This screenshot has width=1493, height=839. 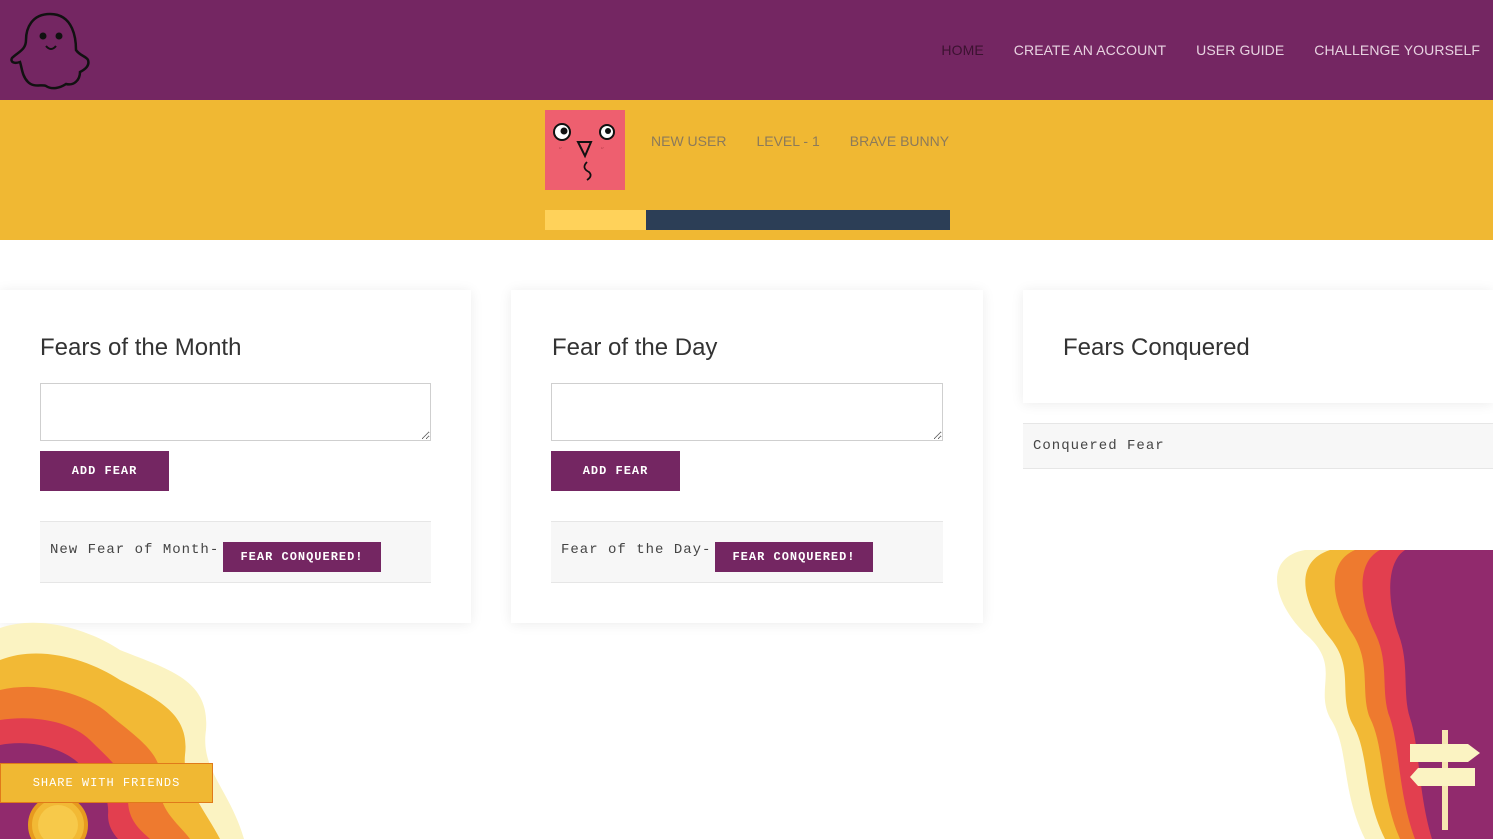 What do you see at coordinates (135, 550) in the screenshot?
I see `month-fear-text: New Fear of Month-` at bounding box center [135, 550].